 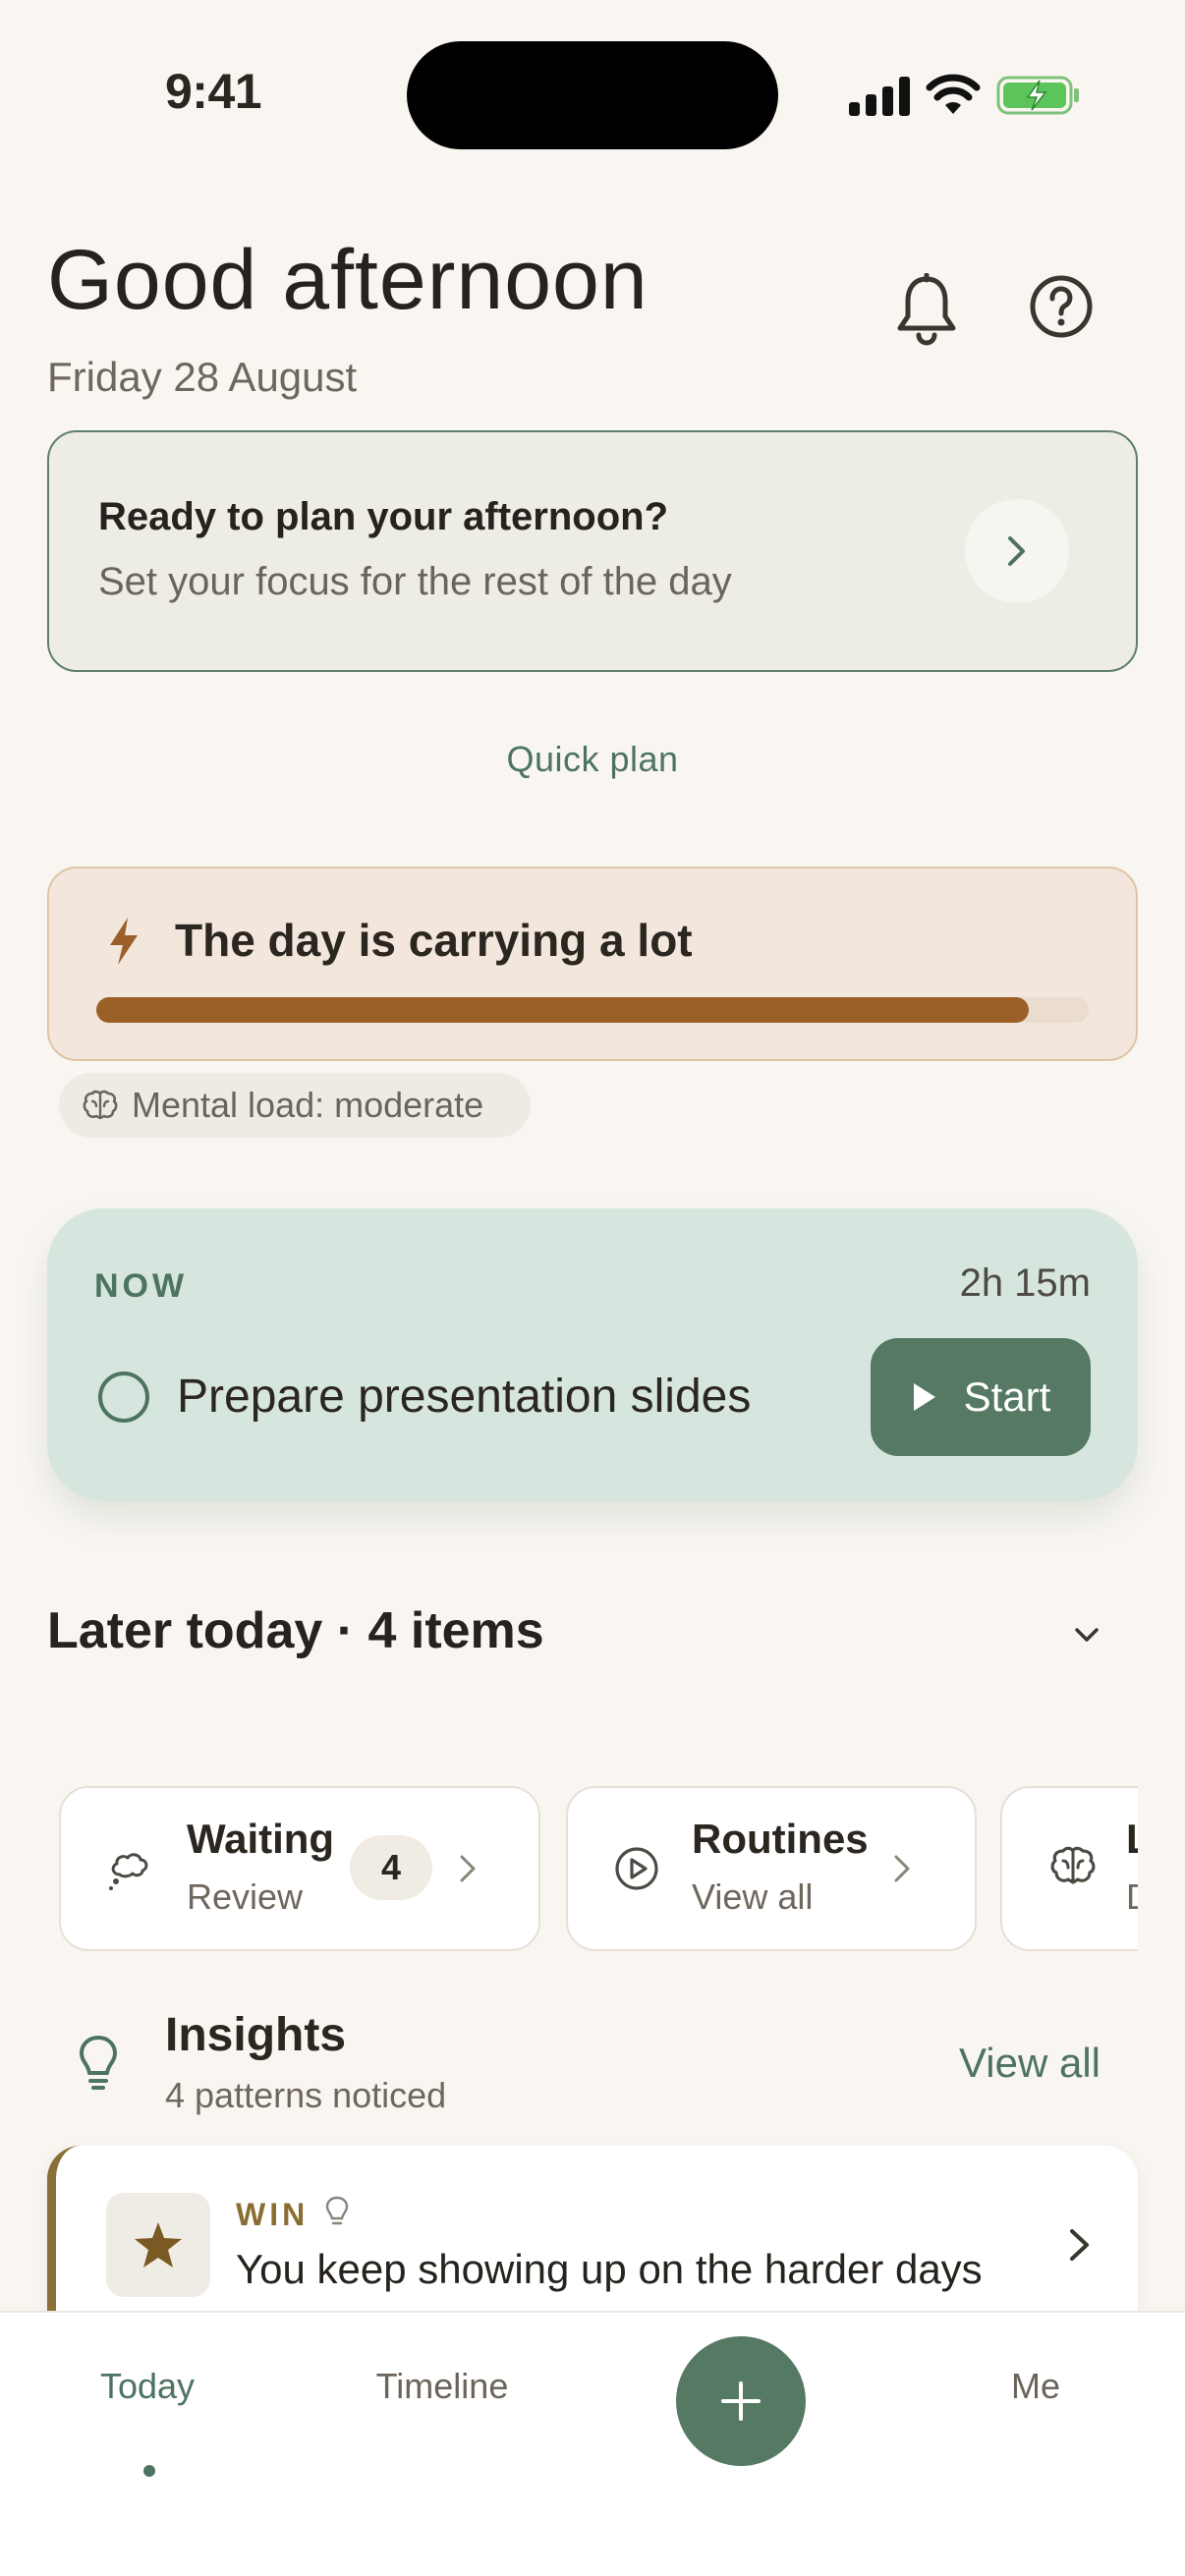 I want to click on routines-chip-subtitle: View all, so click(x=753, y=1896).